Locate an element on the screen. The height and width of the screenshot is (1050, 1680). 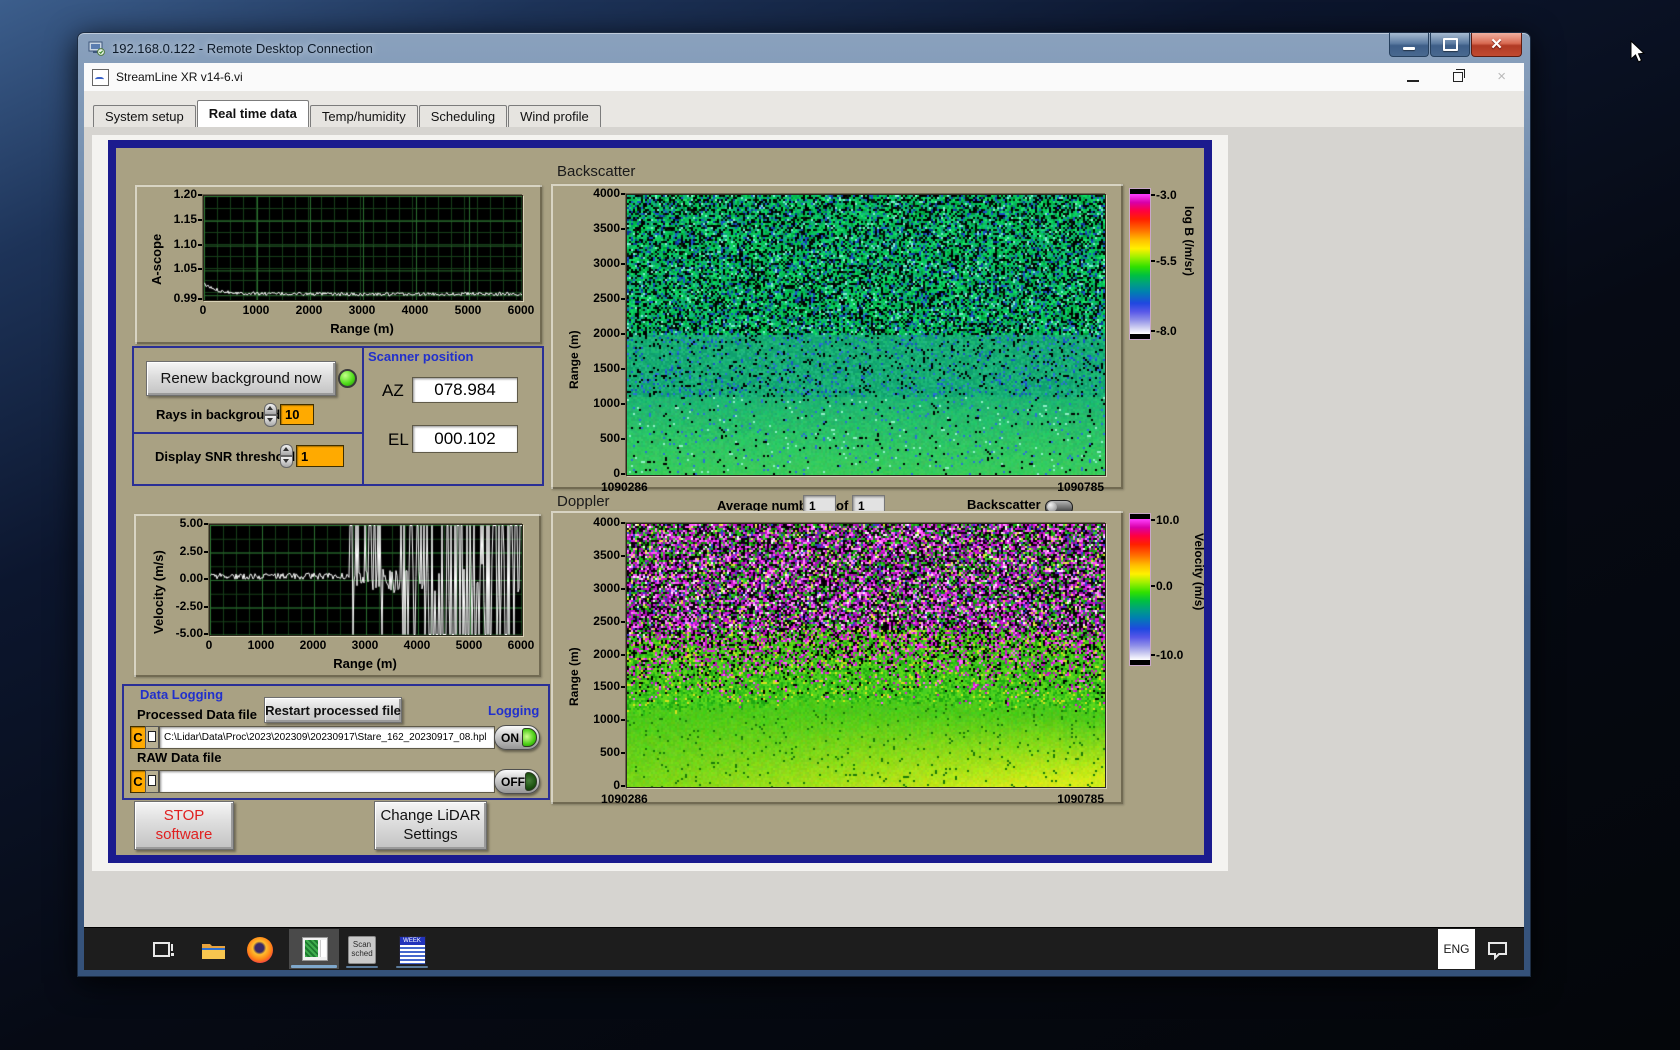
velocity-x-tick: 1000 is located at coordinates (261, 645).